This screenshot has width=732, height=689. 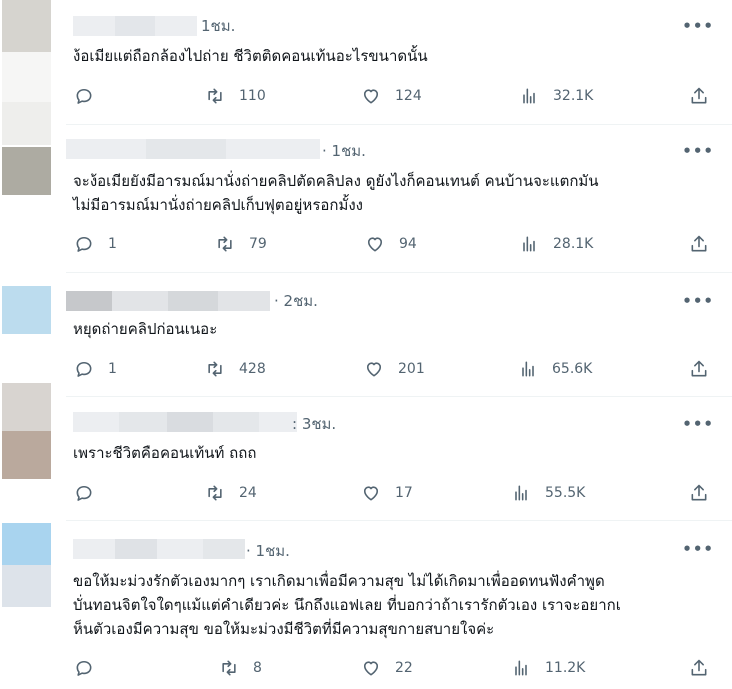 I want to click on like-count: 201, so click(x=411, y=369).